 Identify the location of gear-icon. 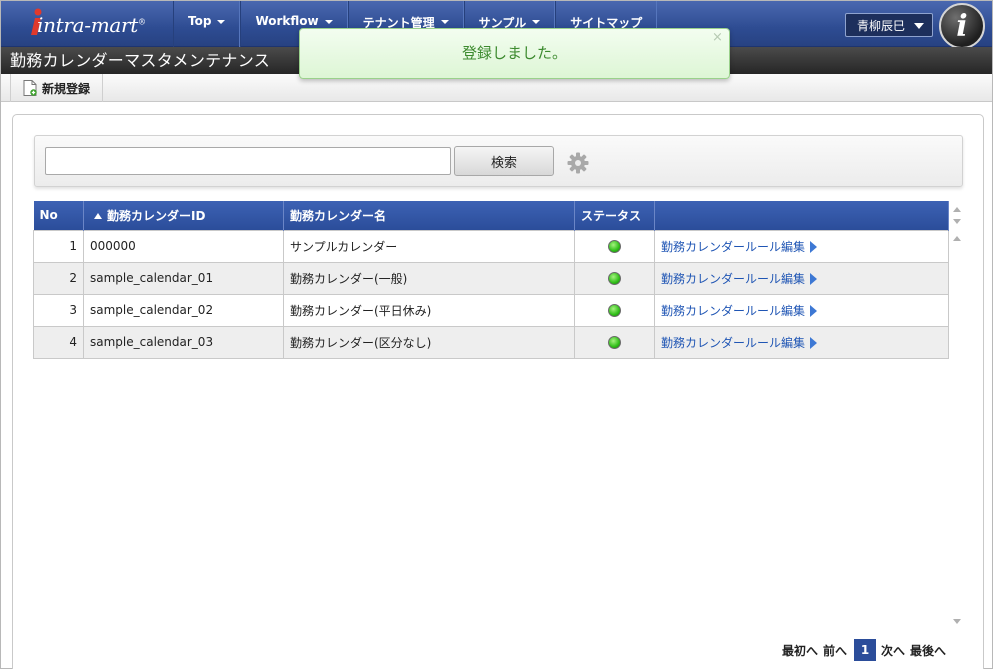
(578, 163).